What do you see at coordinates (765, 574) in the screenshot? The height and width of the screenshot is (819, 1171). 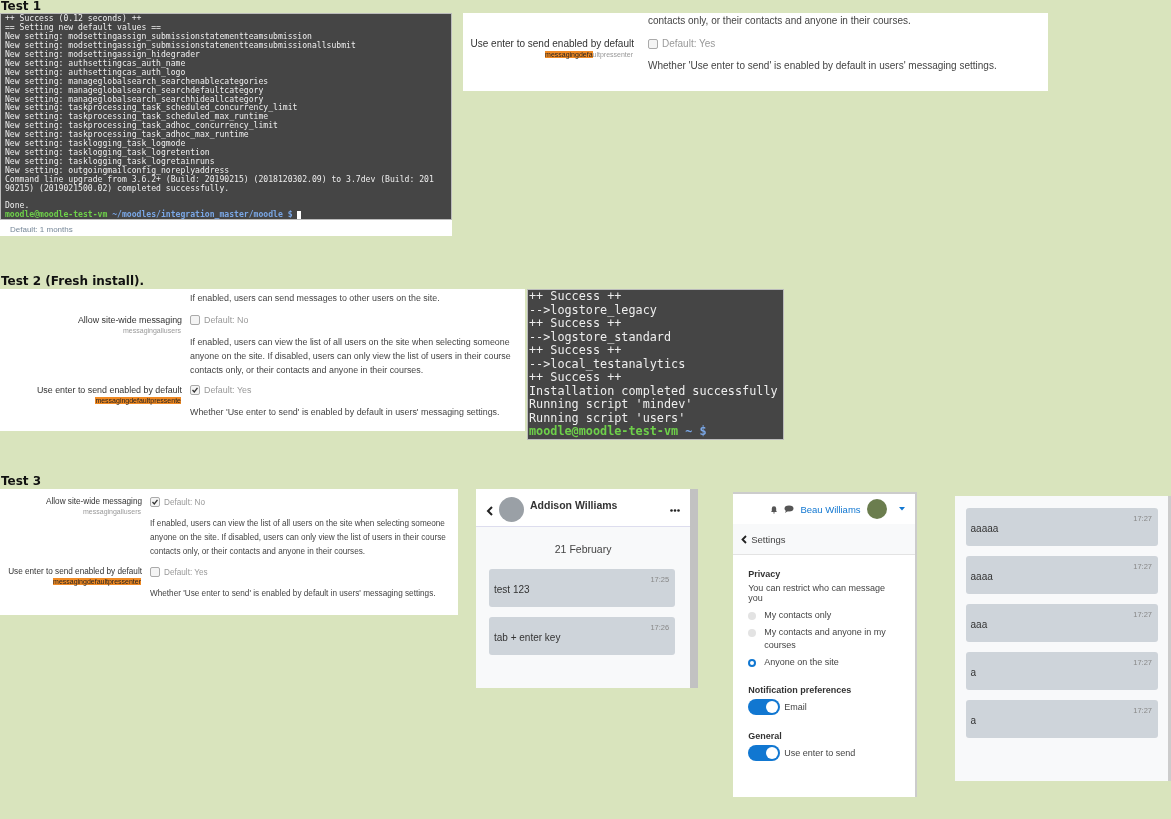 I see `section-title: Privacy` at bounding box center [765, 574].